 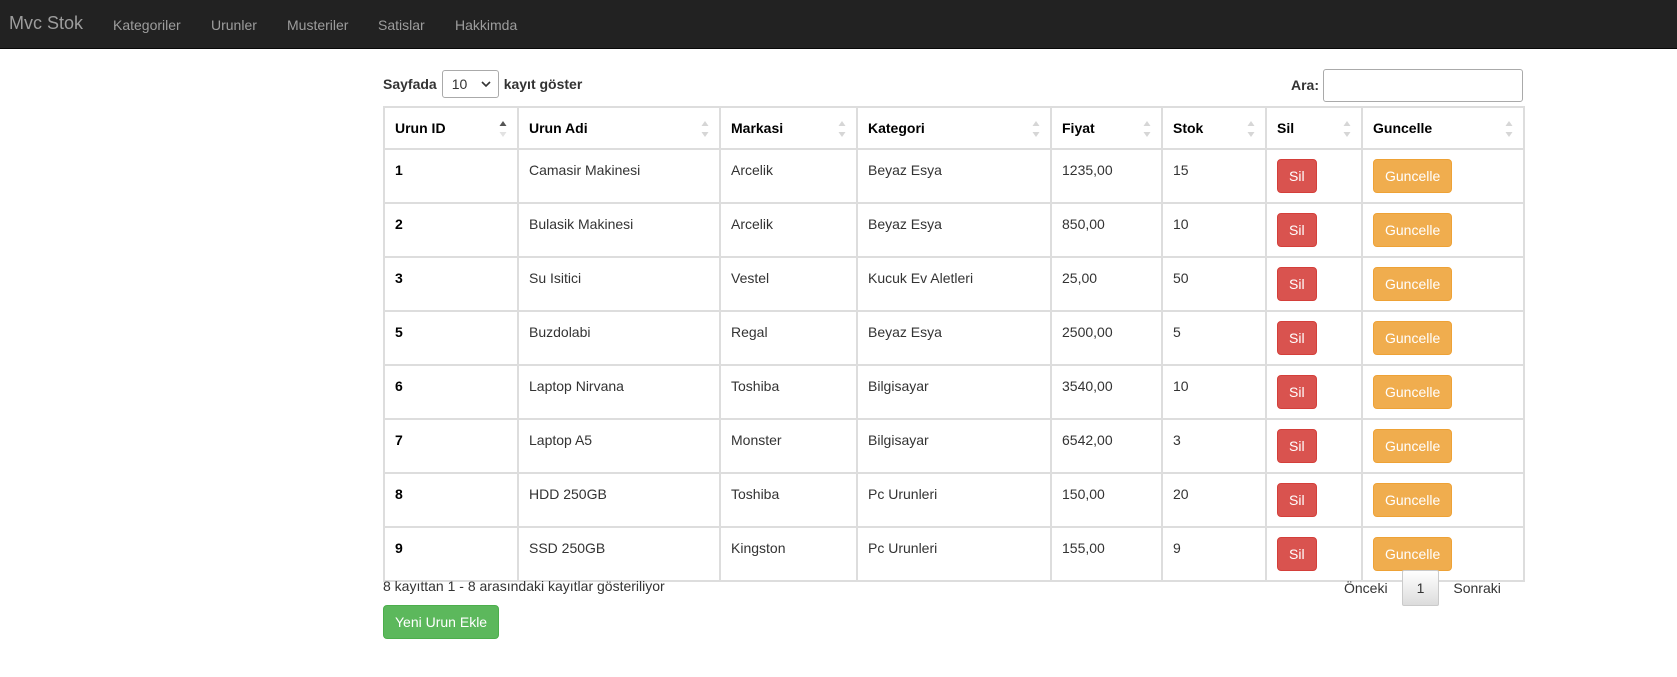 What do you see at coordinates (788, 446) in the screenshot?
I see `cell-brand: Monster` at bounding box center [788, 446].